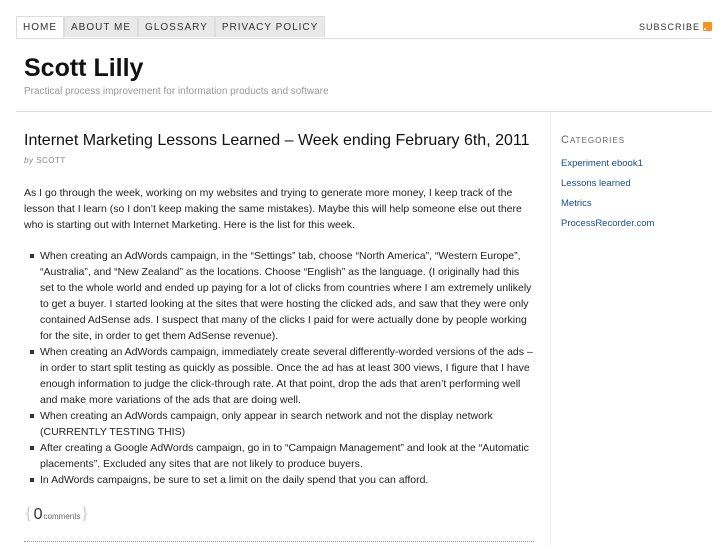 The height and width of the screenshot is (545, 727). I want to click on nav-tabs: HOME ABOUT ME GLOSSARY PRIVACY POLICY, so click(364, 27).